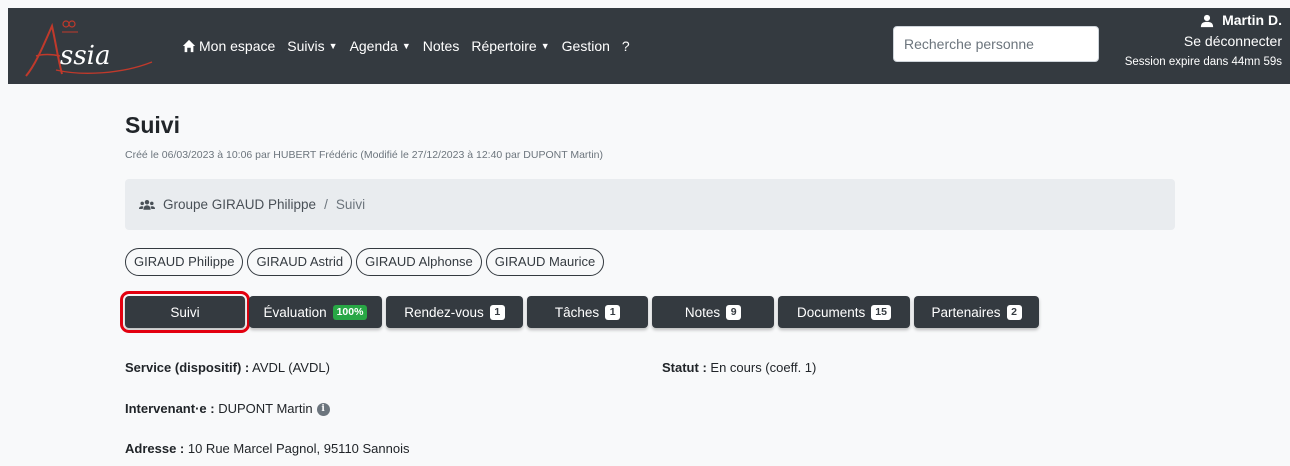 The image size is (1290, 466). Describe the element at coordinates (684, 367) in the screenshot. I see `statut-label: Statut :` at that location.